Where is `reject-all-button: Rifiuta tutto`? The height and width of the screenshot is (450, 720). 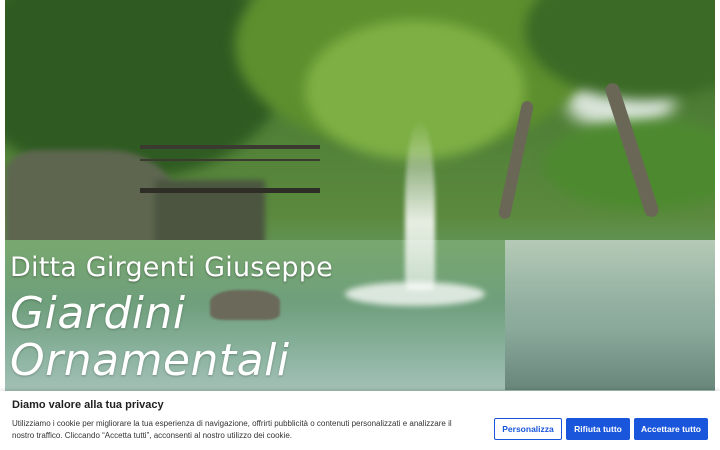 reject-all-button: Rifiuta tutto is located at coordinates (598, 429).